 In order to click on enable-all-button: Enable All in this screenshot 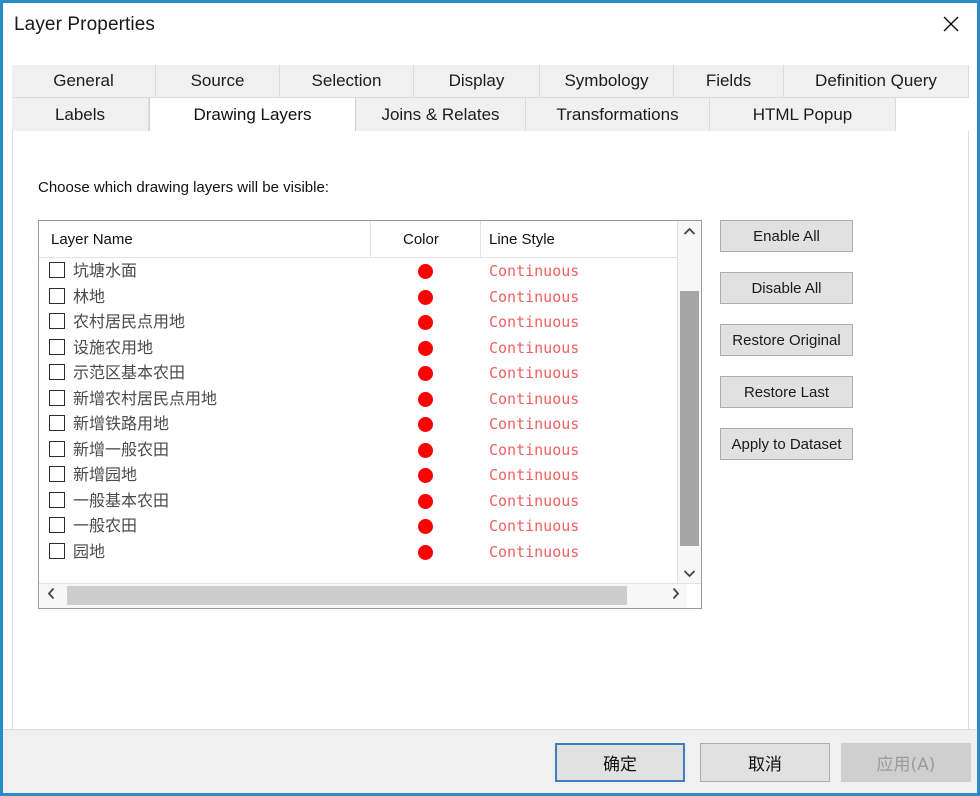, I will do `click(786, 236)`.